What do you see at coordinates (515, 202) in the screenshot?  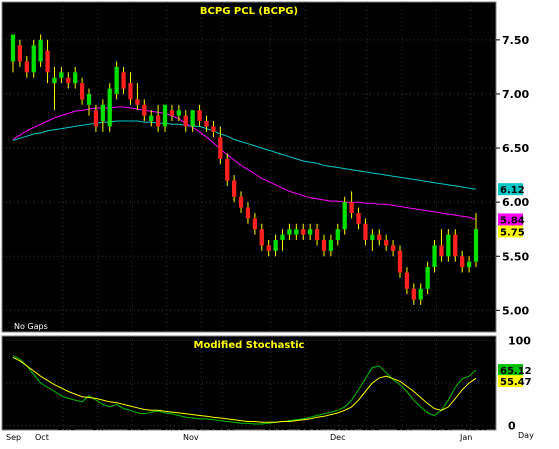 I see `price-tick-label: 6.00` at bounding box center [515, 202].